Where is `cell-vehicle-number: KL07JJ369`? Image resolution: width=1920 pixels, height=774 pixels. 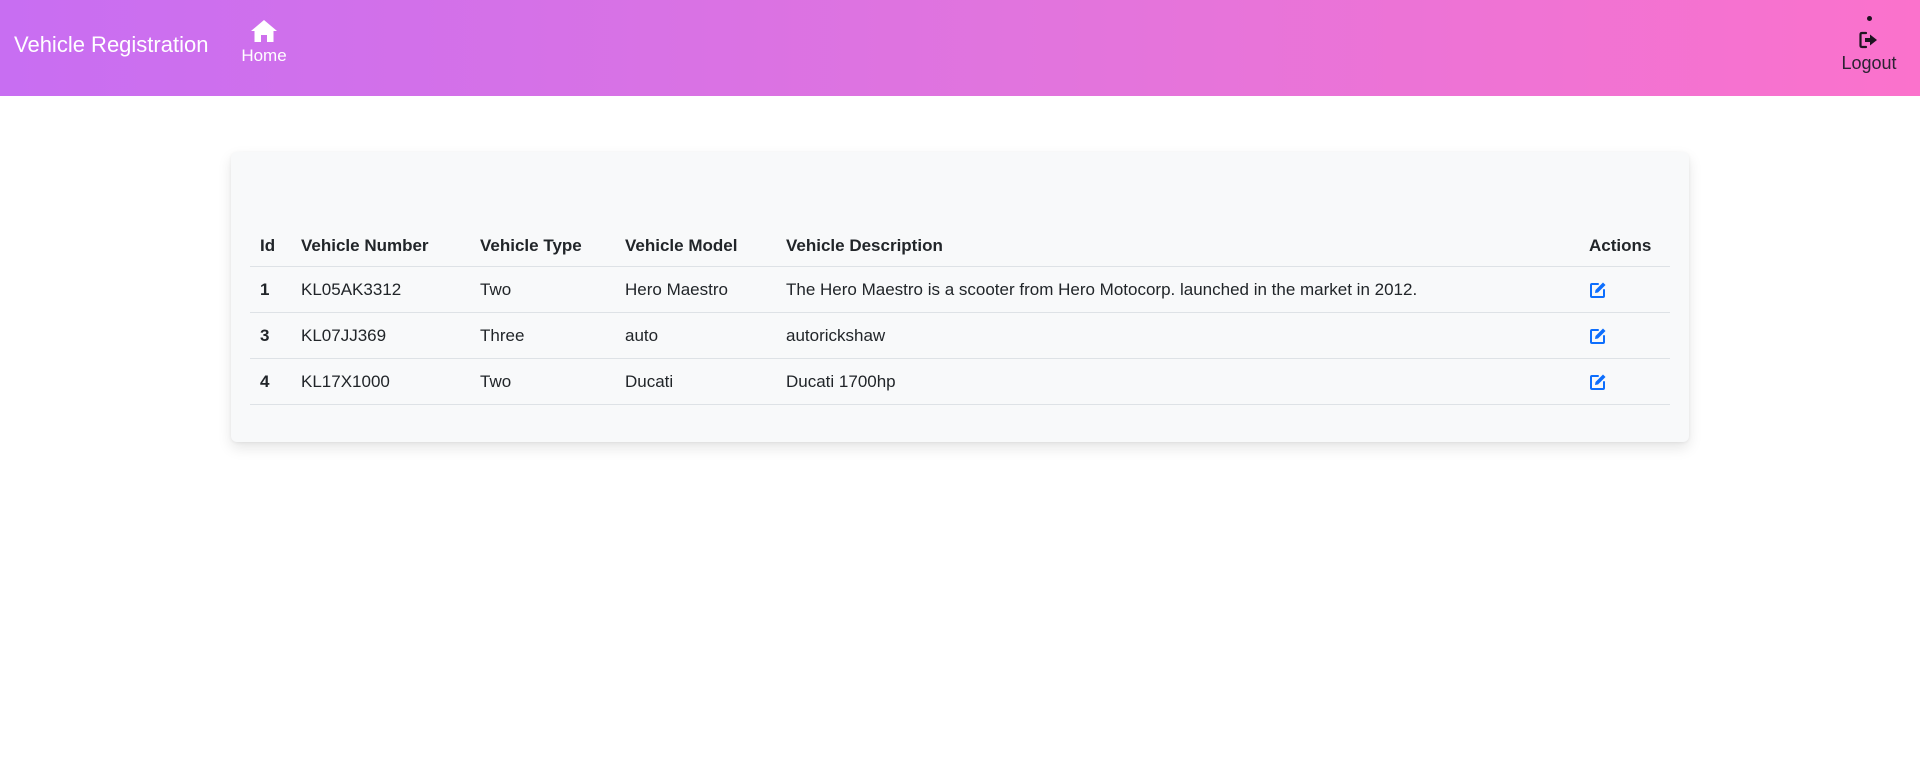 cell-vehicle-number: KL07JJ369 is located at coordinates (380, 335).